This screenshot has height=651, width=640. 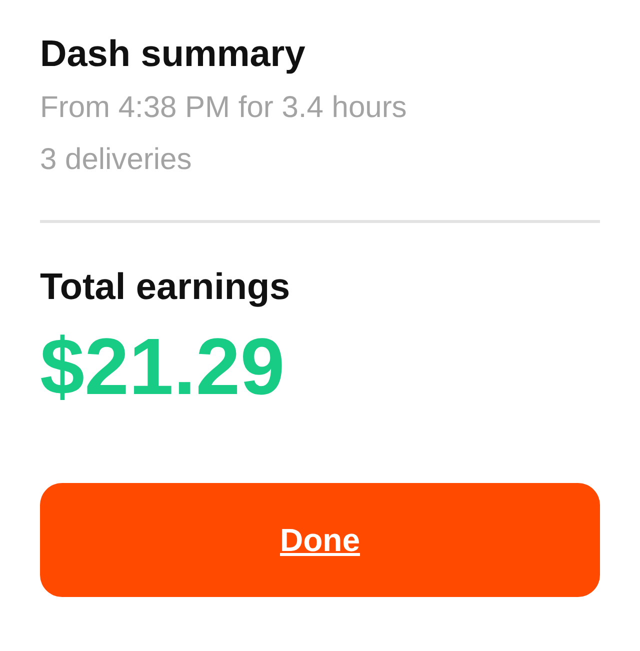 I want to click on earnings-amount: $21.29, so click(x=163, y=367).